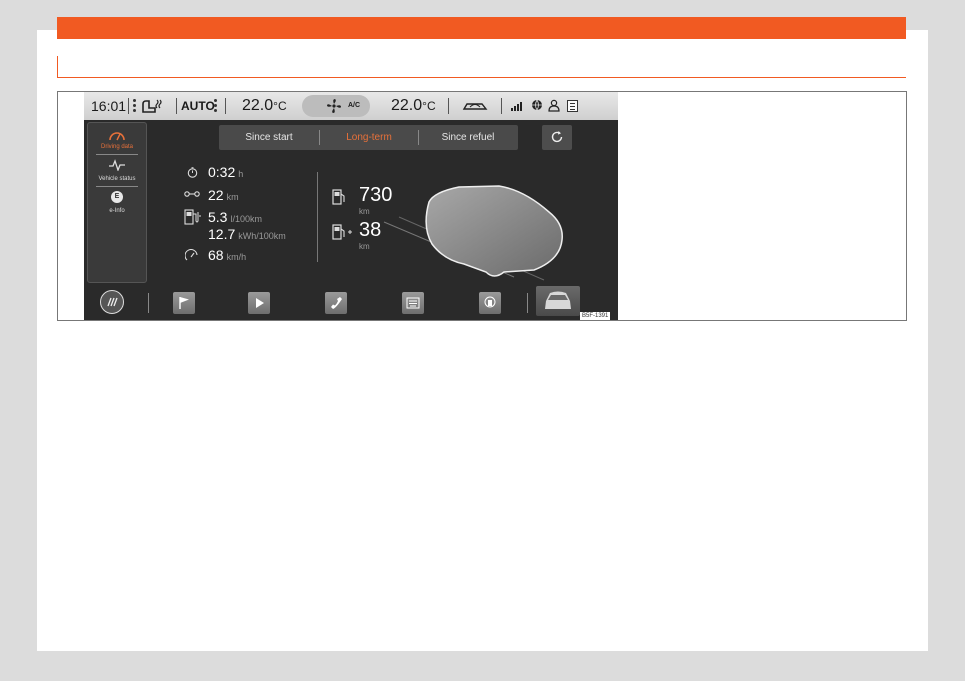  I want to click on stopwatch-icon, so click(192, 172).